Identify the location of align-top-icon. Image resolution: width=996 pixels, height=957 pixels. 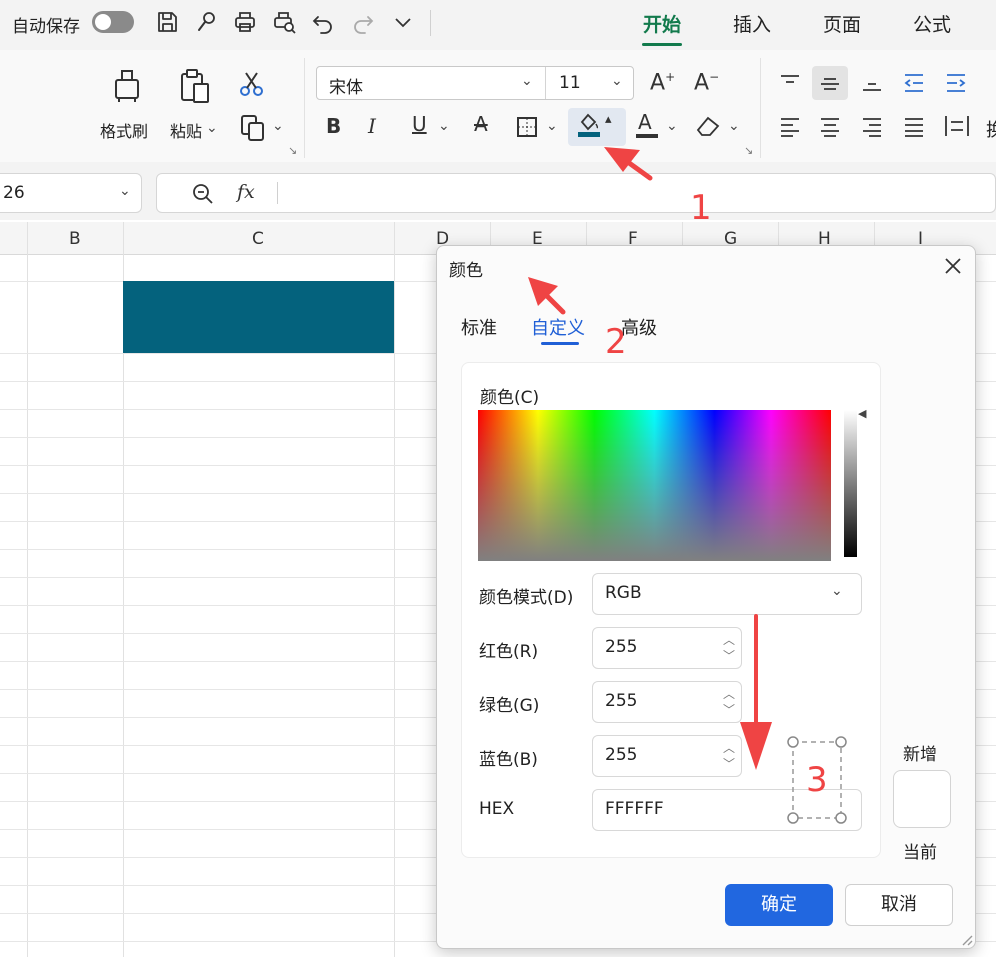
(790, 83).